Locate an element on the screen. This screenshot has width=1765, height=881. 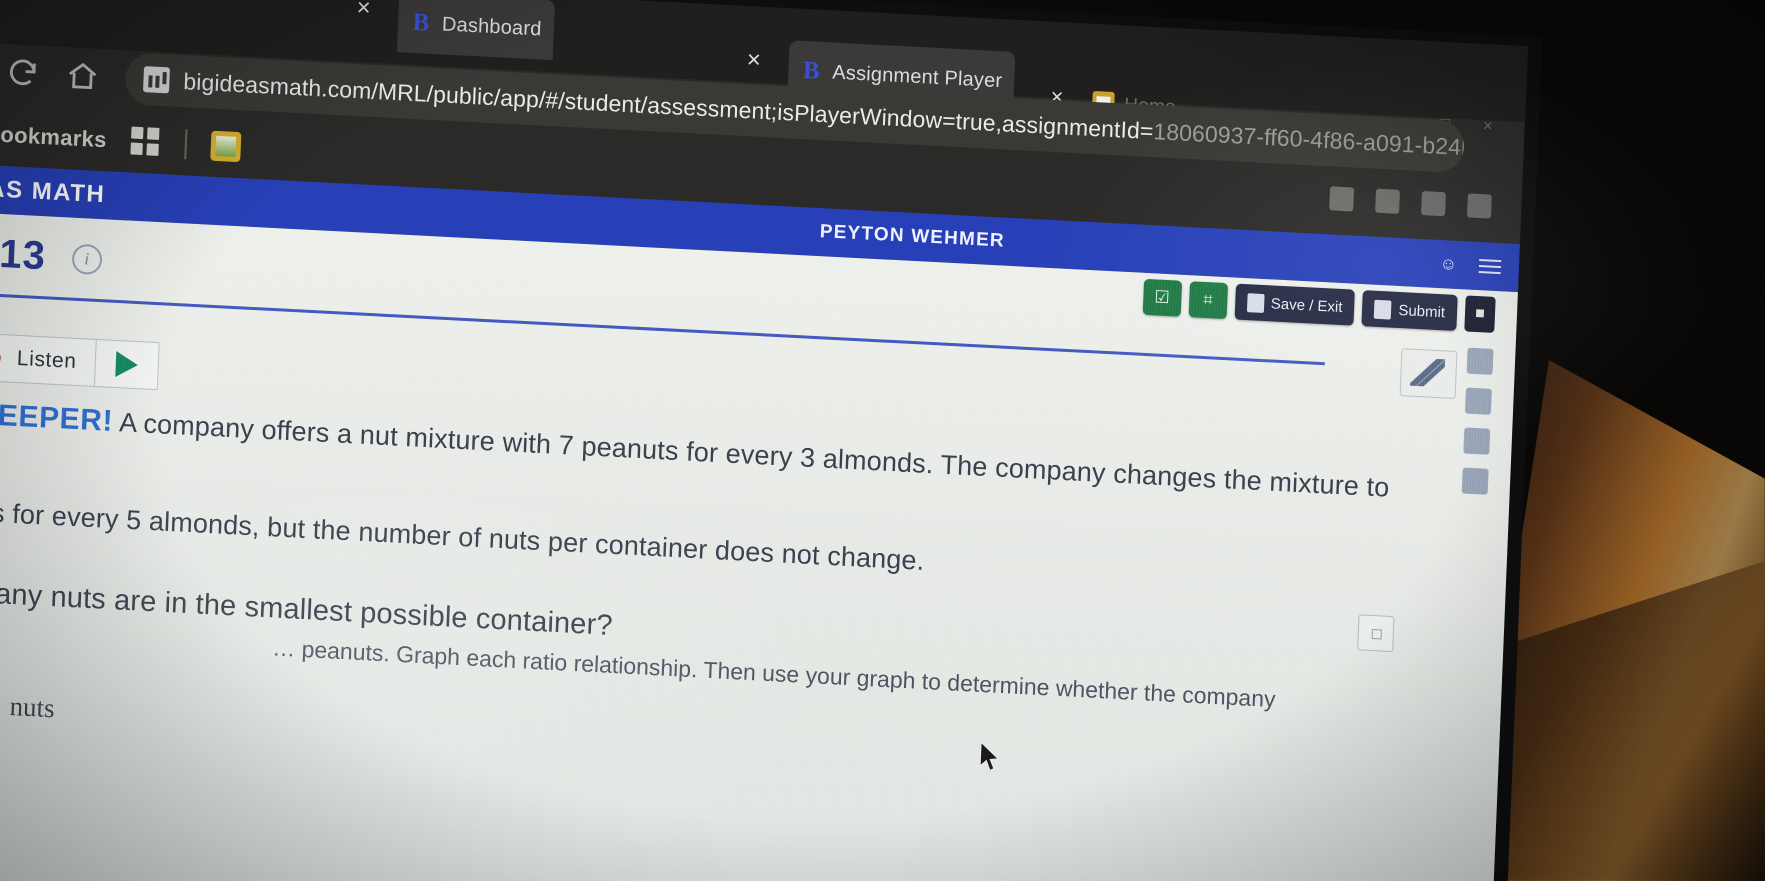
answer-unit-label: nuts is located at coordinates (32, 706).